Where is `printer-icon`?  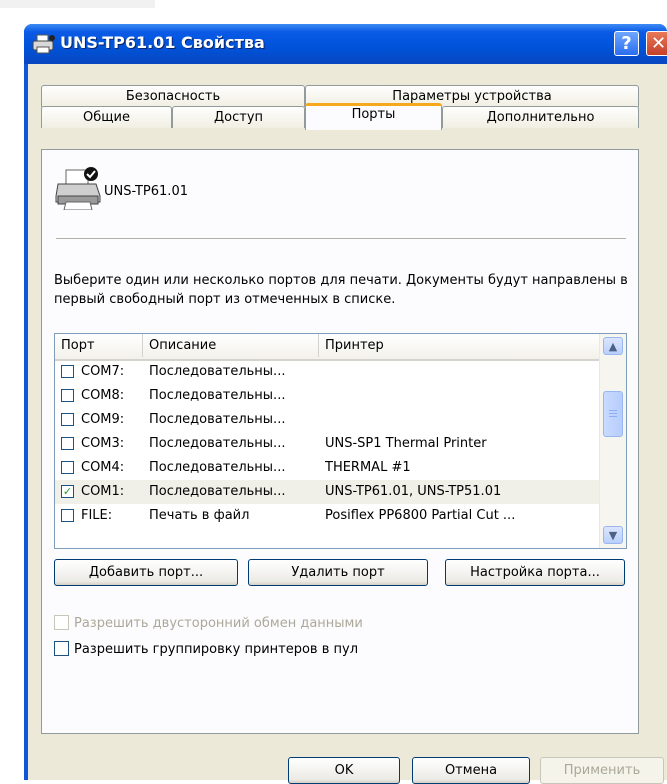 printer-icon is located at coordinates (43, 44).